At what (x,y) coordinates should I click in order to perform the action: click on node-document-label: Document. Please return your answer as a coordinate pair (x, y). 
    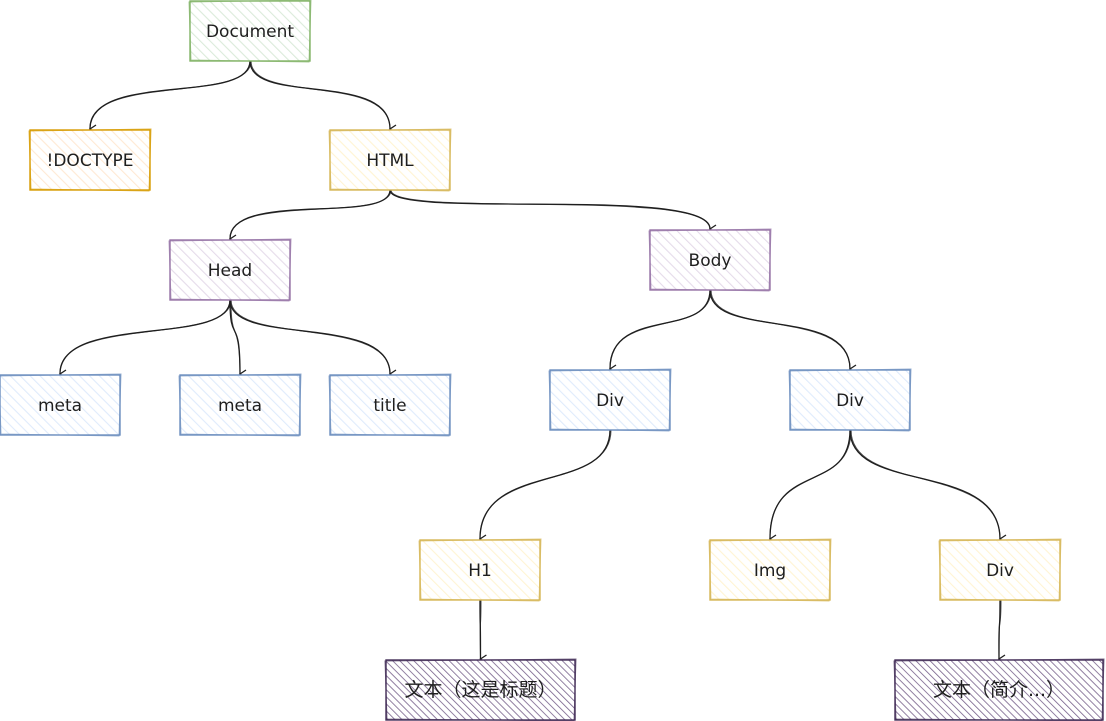
    Looking at the image, I should click on (250, 32).